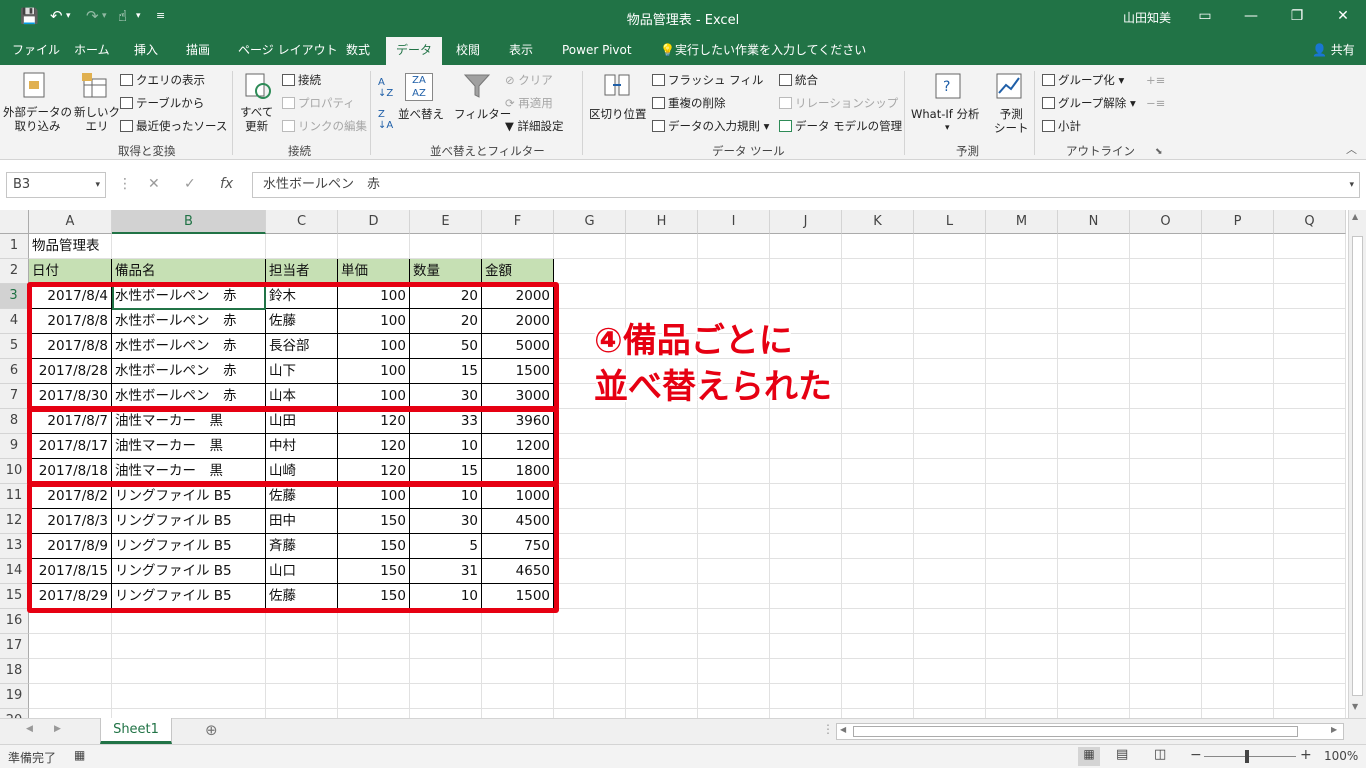 The width and height of the screenshot is (1366, 768). I want to click on prev-sheet-icon: ◀, so click(29, 729).